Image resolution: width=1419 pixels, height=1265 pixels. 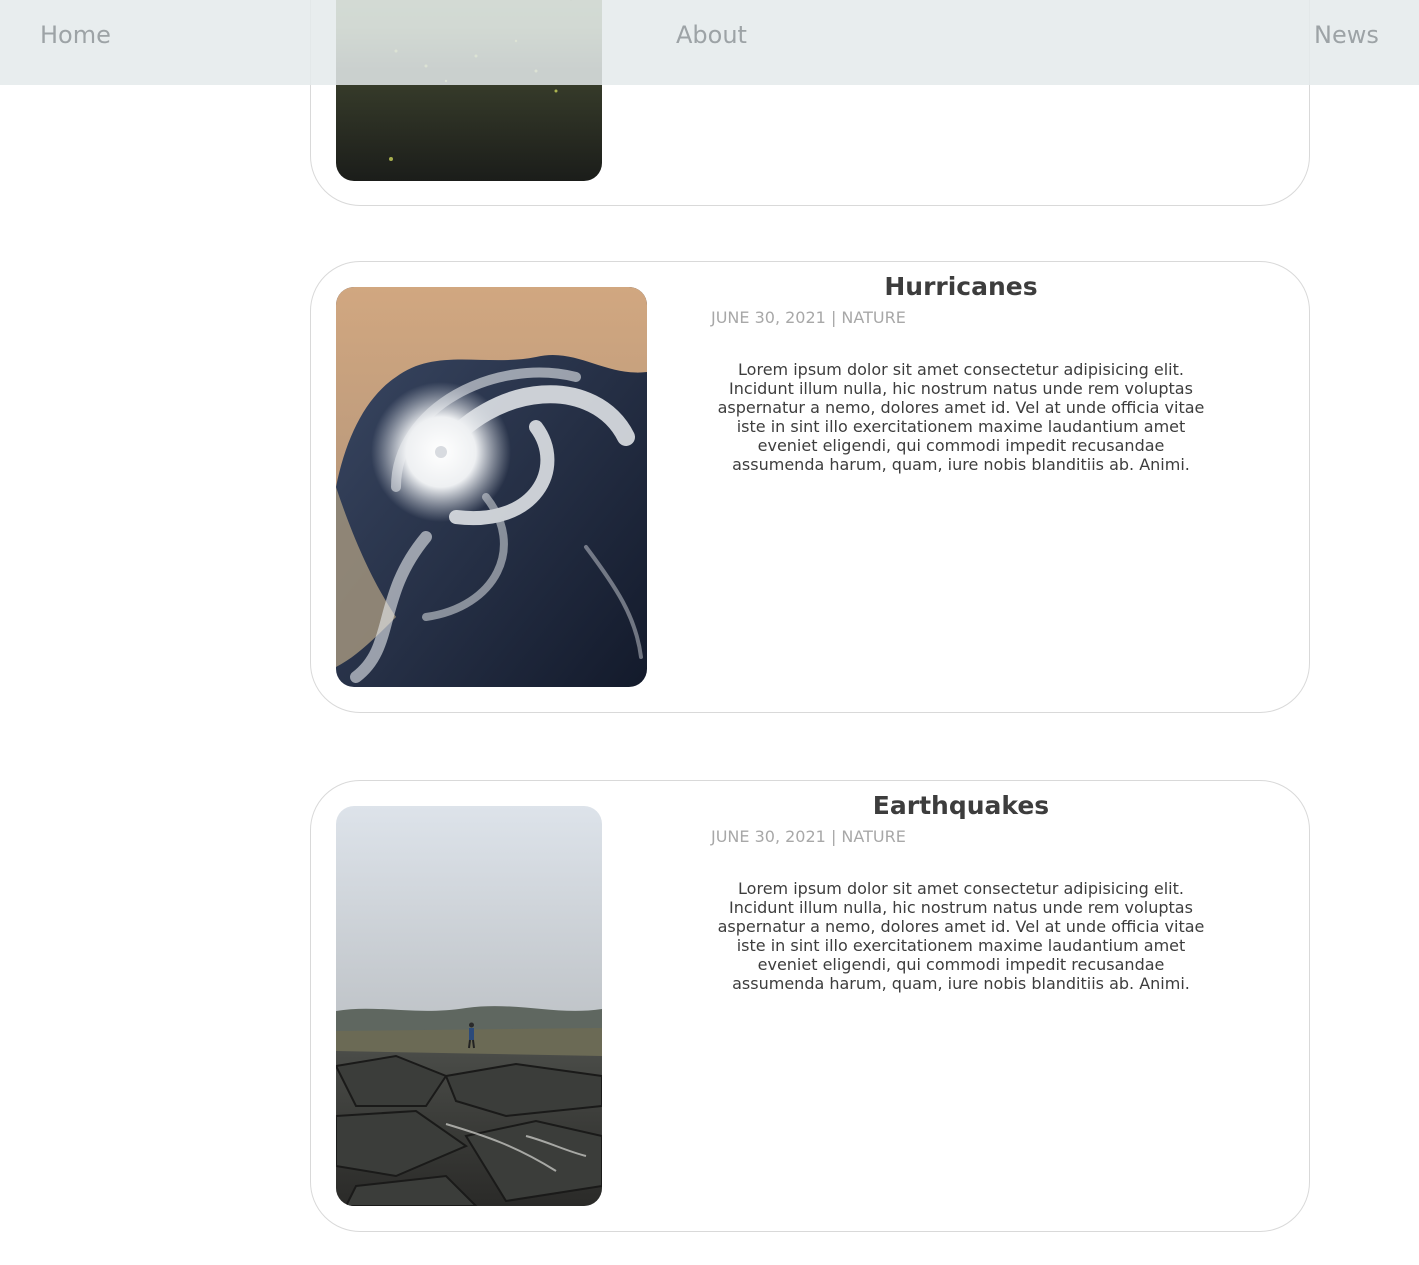 What do you see at coordinates (711, 35) in the screenshot?
I see `nav-link-about: About` at bounding box center [711, 35].